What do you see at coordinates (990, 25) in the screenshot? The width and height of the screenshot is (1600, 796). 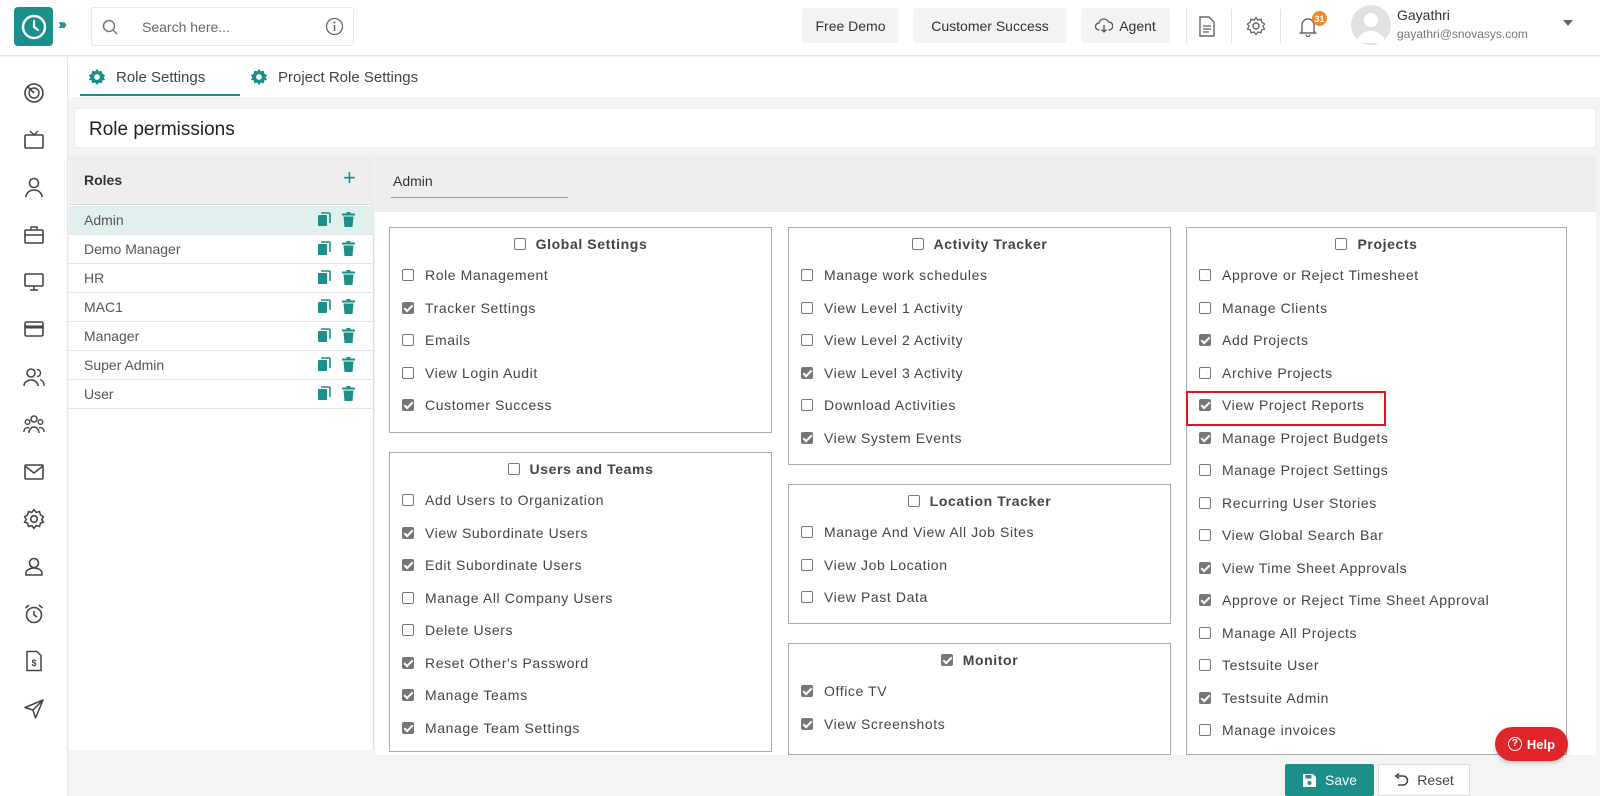 I see `customer-success-button: Customer Success` at bounding box center [990, 25].